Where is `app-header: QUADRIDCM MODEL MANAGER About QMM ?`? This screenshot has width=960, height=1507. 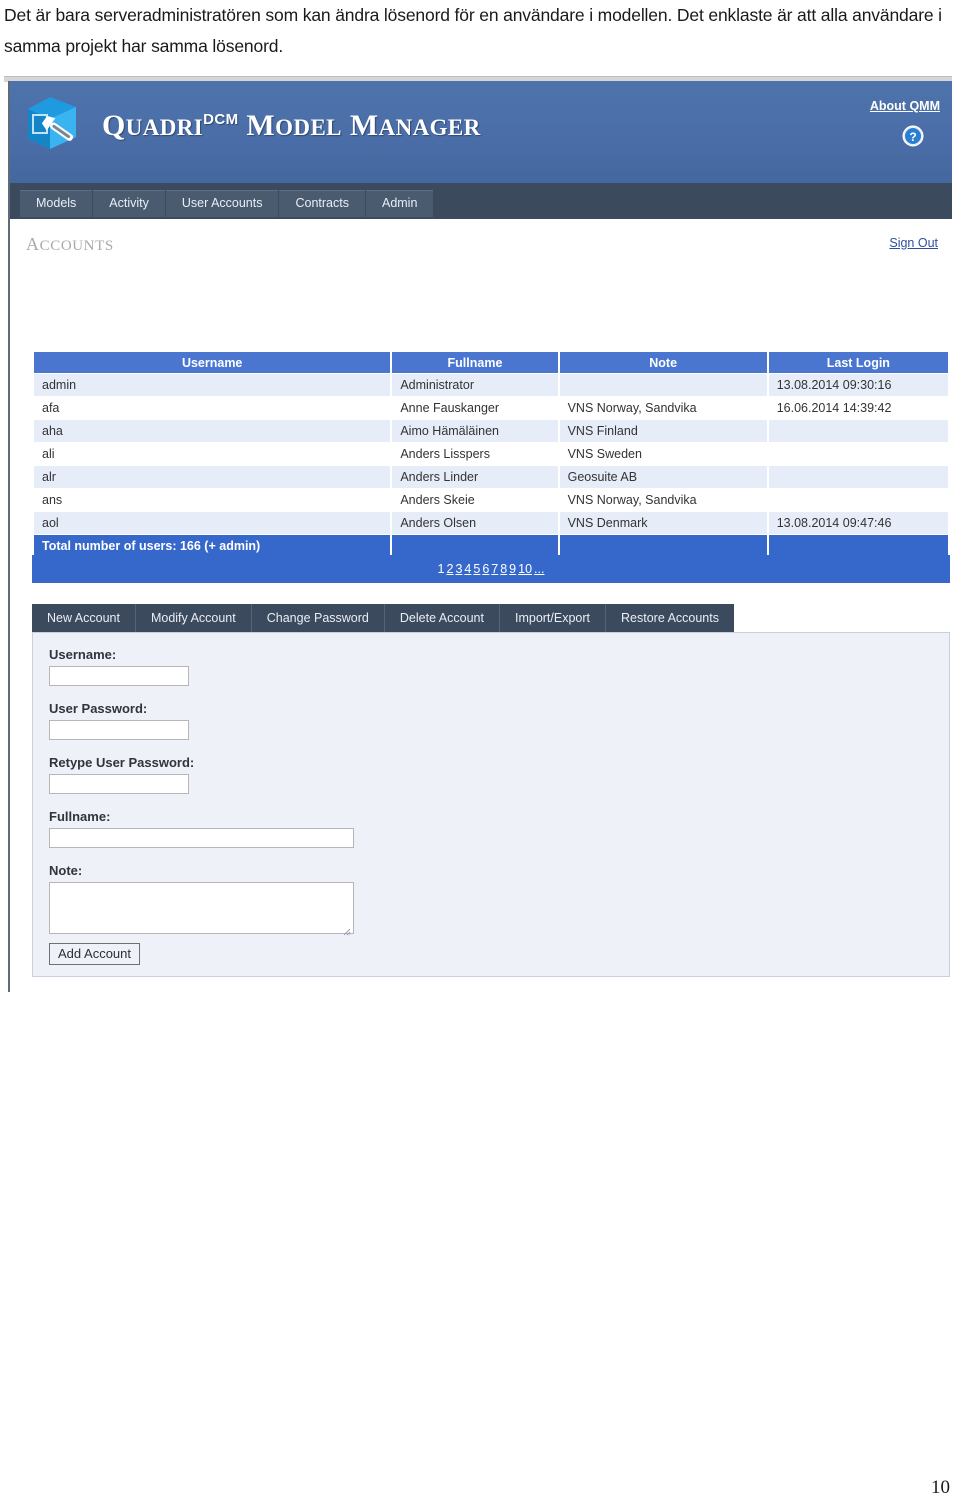 app-header: QUADRIDCM MODEL MANAGER About QMM ? is located at coordinates (481, 132).